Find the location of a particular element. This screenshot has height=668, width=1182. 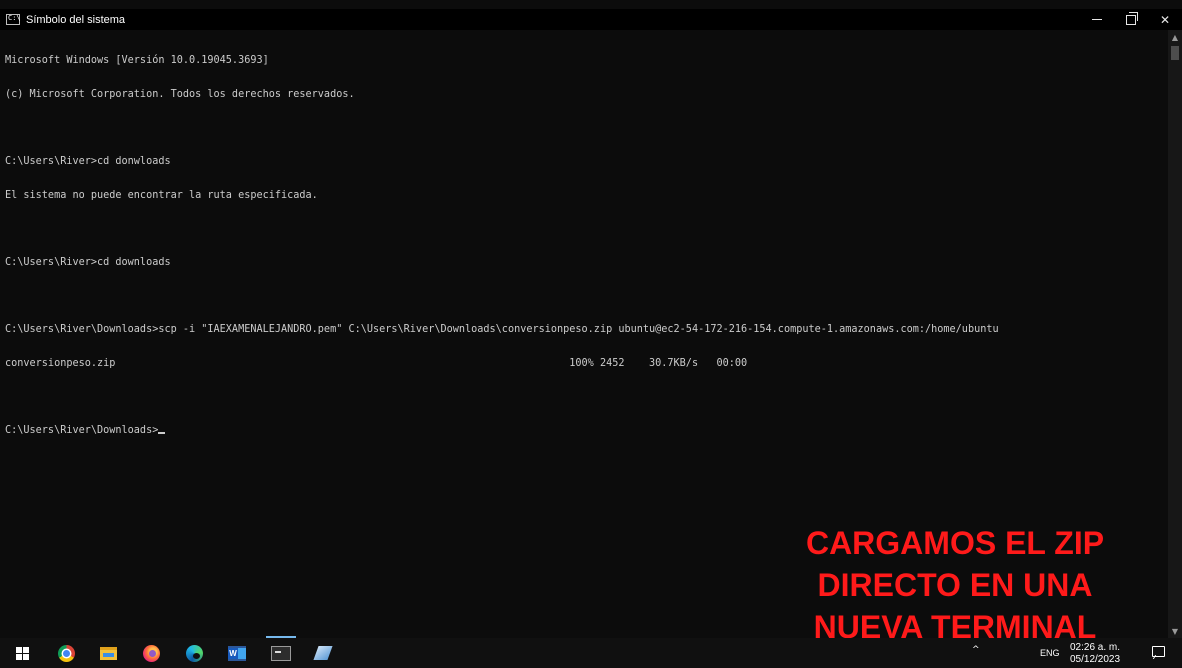

clock-time: 02:26 a. m. is located at coordinates (1095, 647).